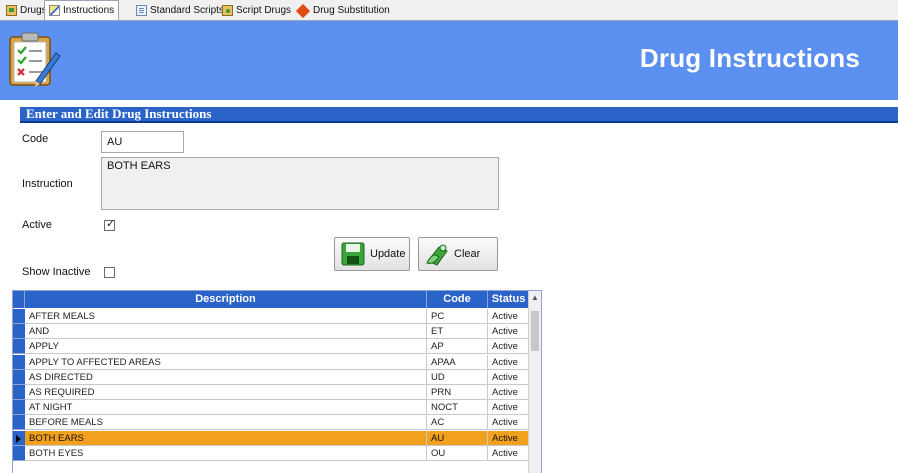  Describe the element at coordinates (264, 10) in the screenshot. I see `tab-label: Script Drugs` at that location.